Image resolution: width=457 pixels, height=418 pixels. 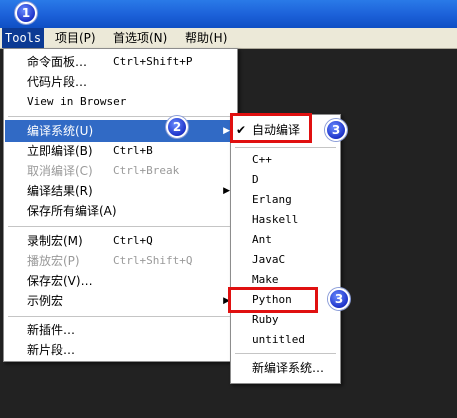 What do you see at coordinates (140, 38) in the screenshot?
I see `menu-preferences: 首选项(N)` at bounding box center [140, 38].